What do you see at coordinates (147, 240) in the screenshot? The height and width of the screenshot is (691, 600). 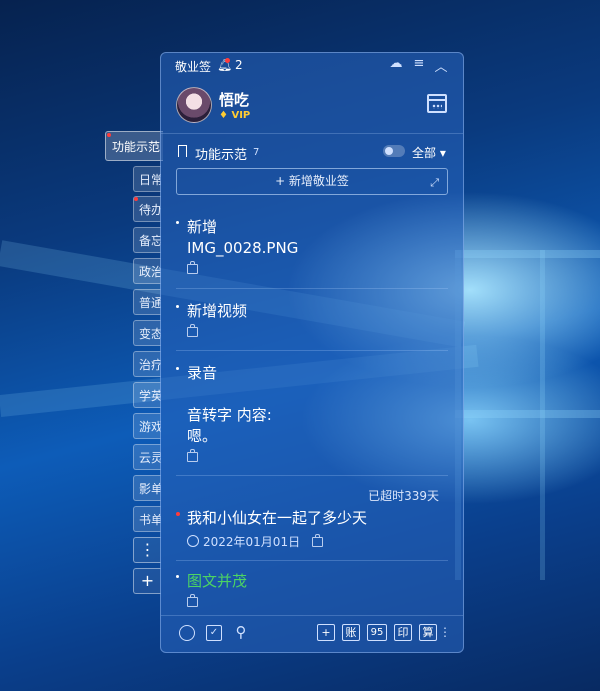 I see `side-tab: 备忘` at bounding box center [147, 240].